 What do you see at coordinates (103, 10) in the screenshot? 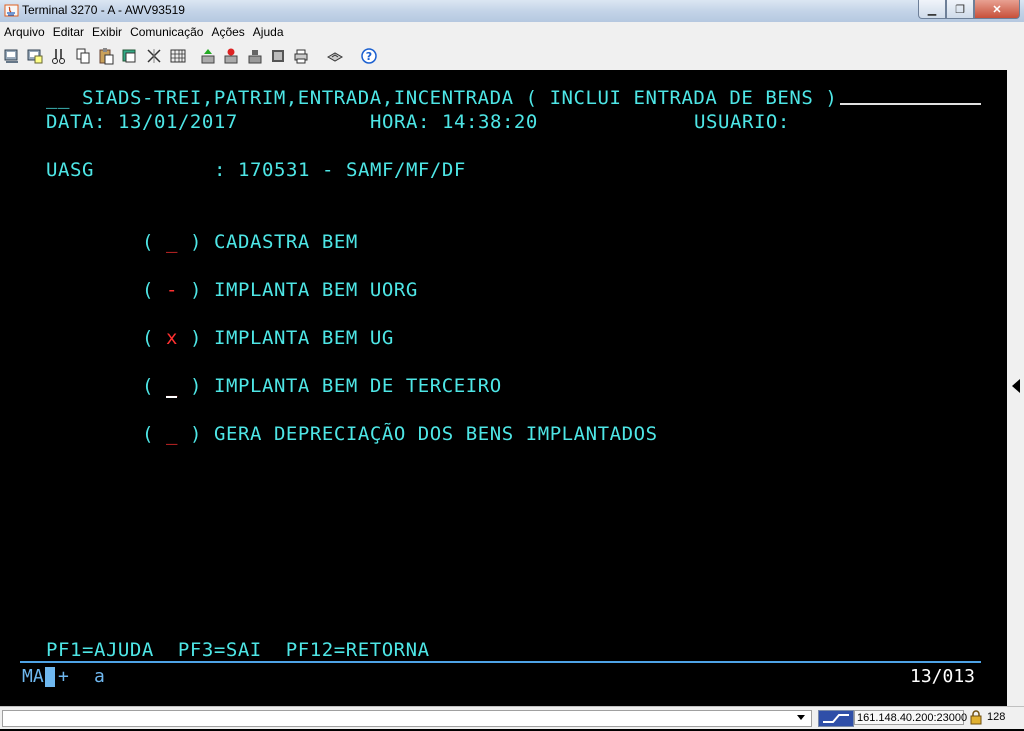
I see `window-title: Terminal 3270 - A - AWV93519` at bounding box center [103, 10].